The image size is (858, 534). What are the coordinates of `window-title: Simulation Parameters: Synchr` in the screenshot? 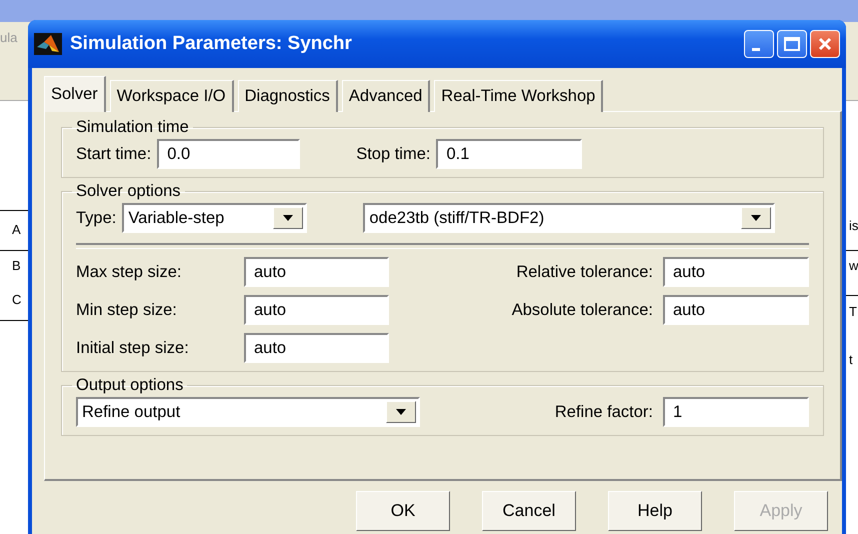 It's located at (211, 44).